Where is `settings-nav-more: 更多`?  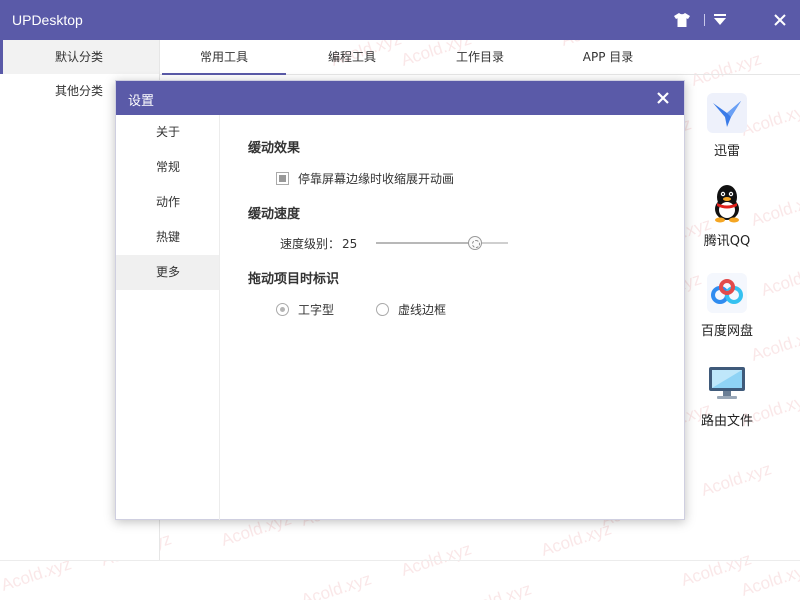 settings-nav-more: 更多 is located at coordinates (167, 272).